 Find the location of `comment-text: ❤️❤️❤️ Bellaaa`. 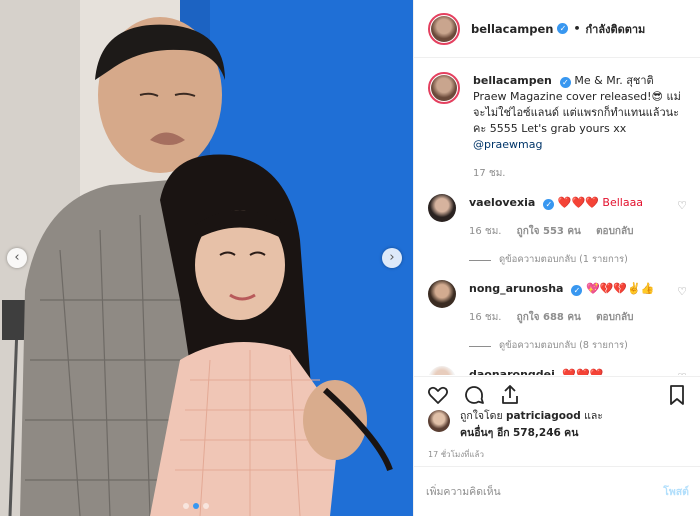

comment-text: ❤️❤️❤️ Bellaaa is located at coordinates (600, 202).